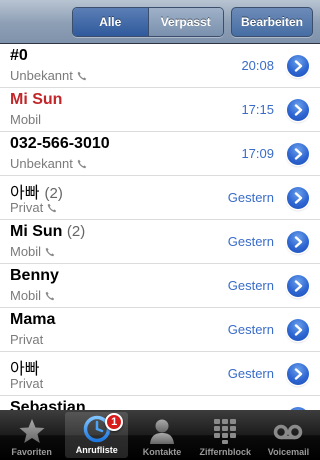 The image size is (320, 460). Describe the element at coordinates (225, 431) in the screenshot. I see `keypad-icon` at that location.